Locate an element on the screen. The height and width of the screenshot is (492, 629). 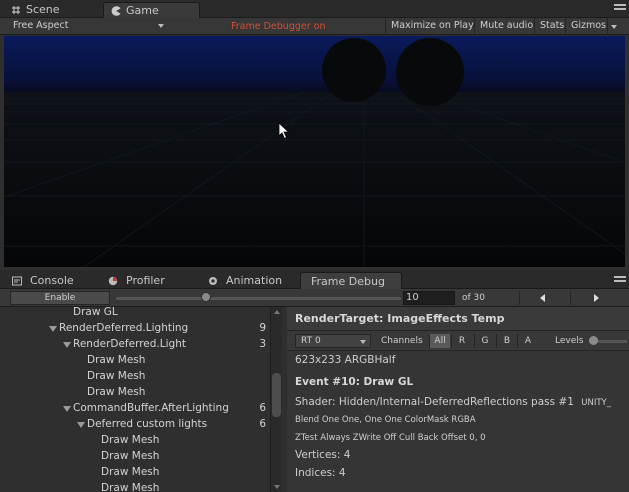
channels-label: Channels is located at coordinates (402, 341).